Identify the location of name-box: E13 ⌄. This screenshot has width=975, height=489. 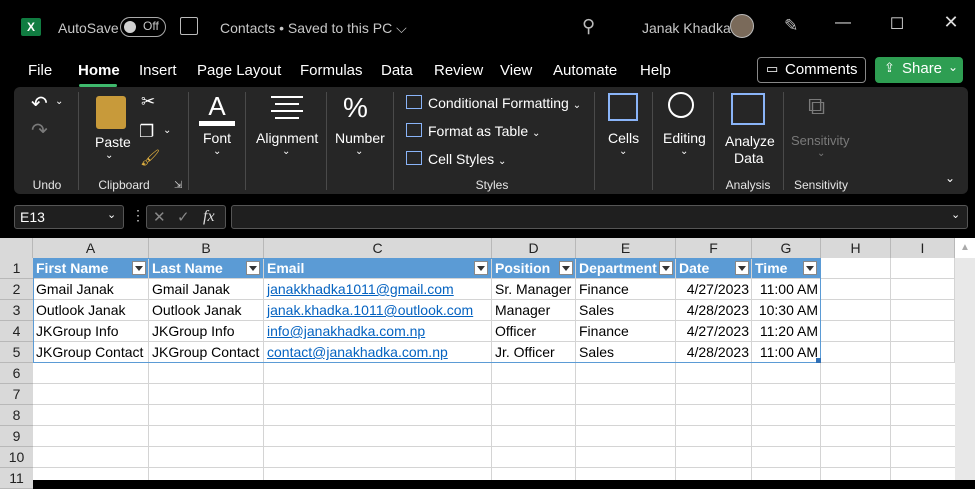
(69, 217).